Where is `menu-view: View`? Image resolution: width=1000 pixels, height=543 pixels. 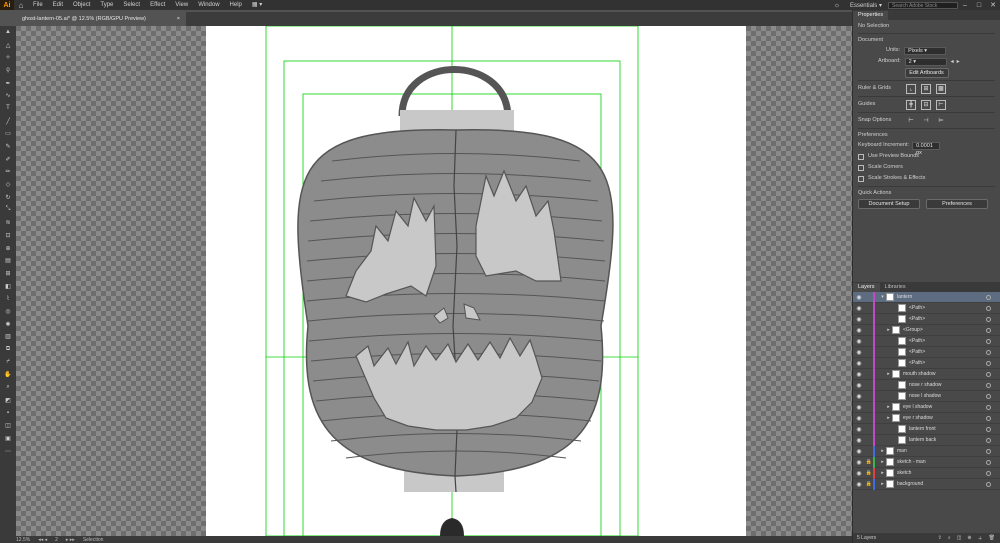
menu-view: View is located at coordinates (181, 5).